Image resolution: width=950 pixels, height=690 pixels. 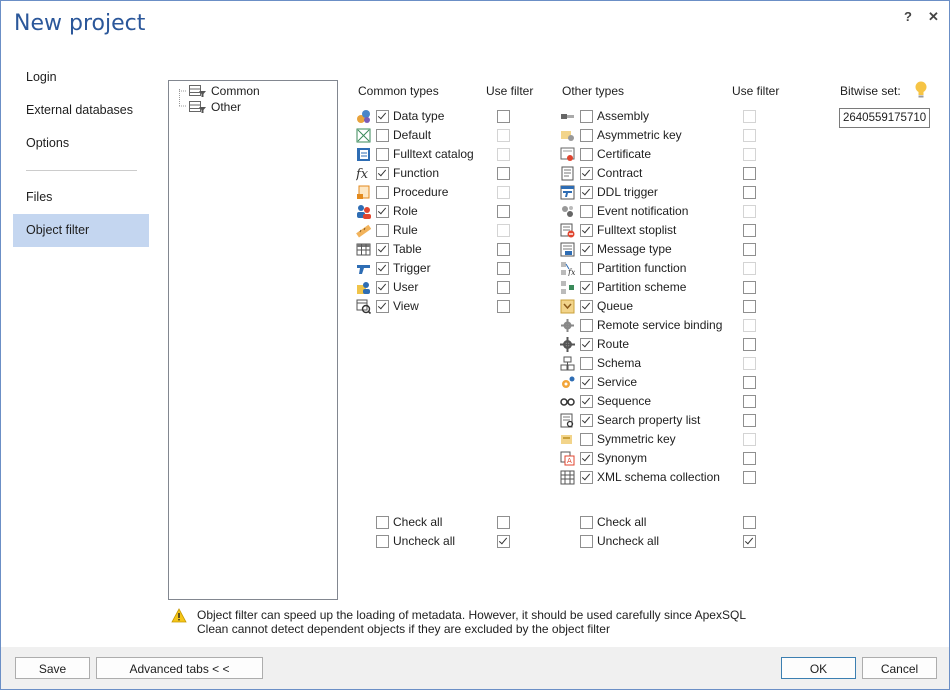 What do you see at coordinates (586, 306) in the screenshot?
I see `other-queue-checkbox` at bounding box center [586, 306].